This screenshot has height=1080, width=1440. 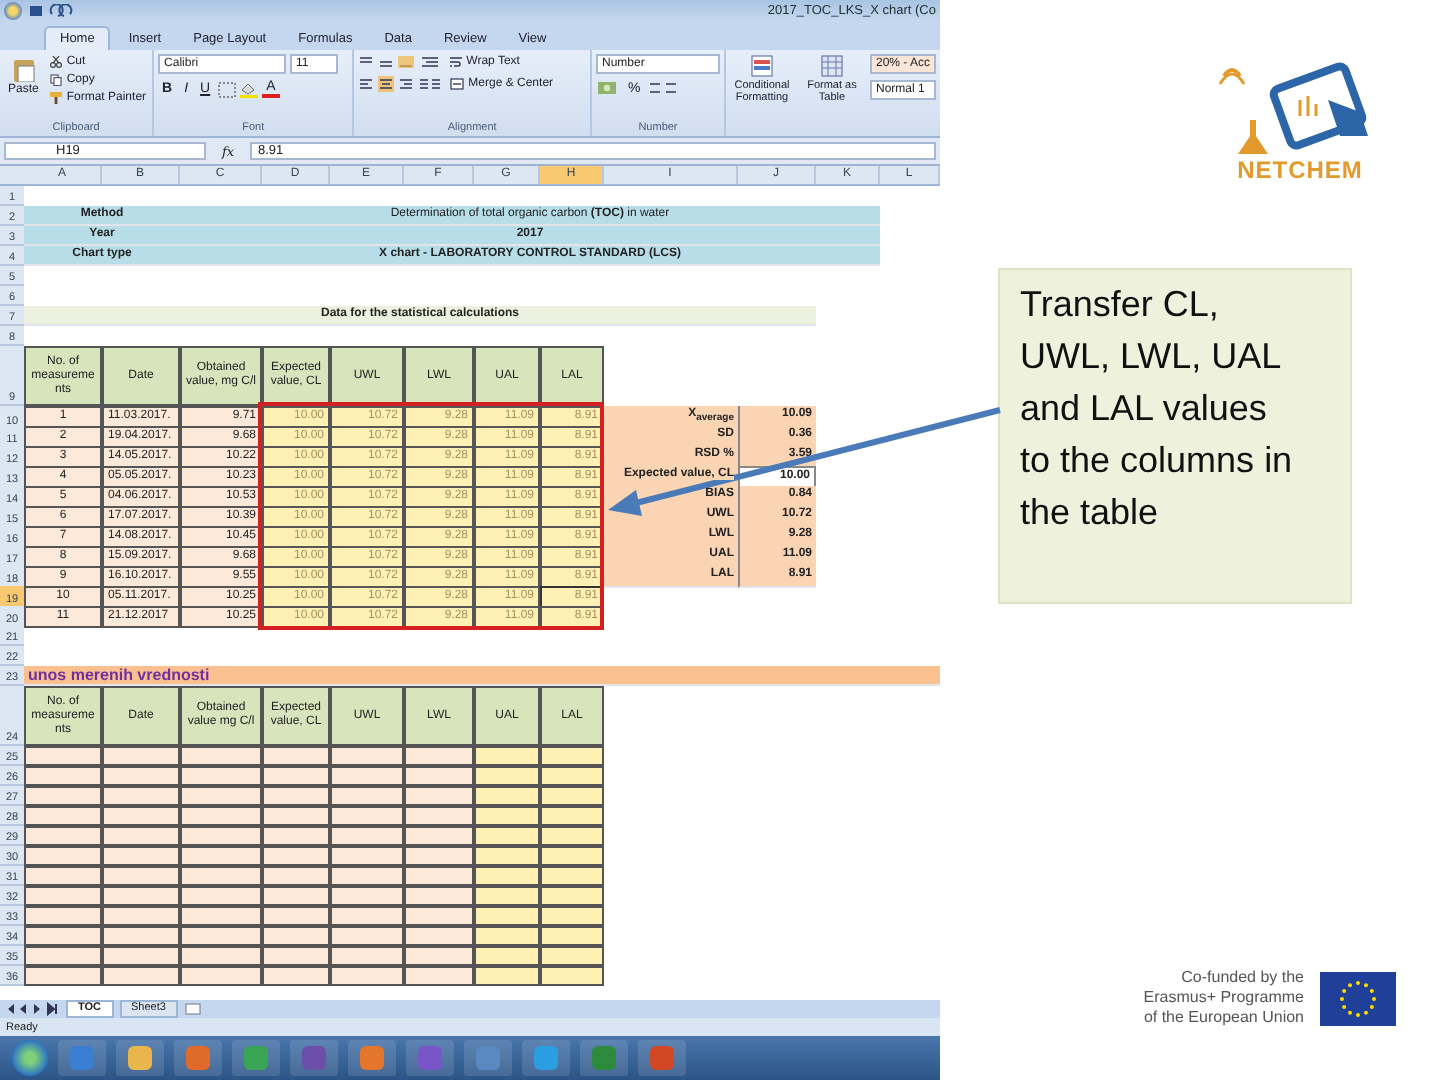 I want to click on sheet-navigation-icon, so click(x=32, y=1009).